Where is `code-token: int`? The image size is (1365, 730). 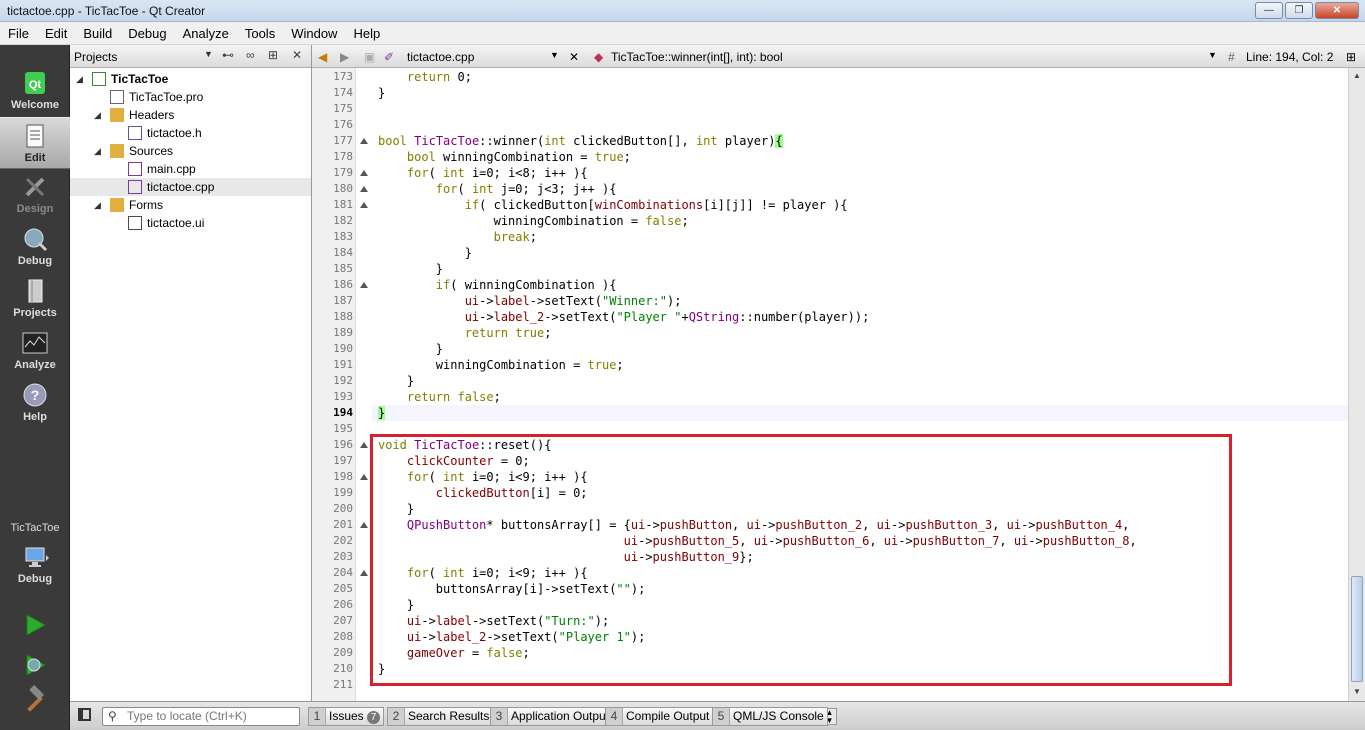
code-token: int is located at coordinates (706, 141).